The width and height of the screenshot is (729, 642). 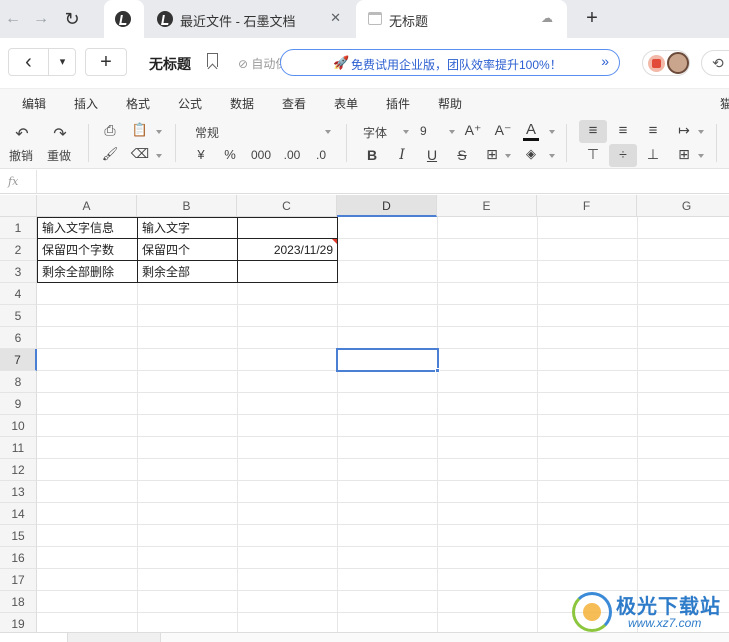 What do you see at coordinates (86, 103) in the screenshot?
I see `menu-insert: 插入` at bounding box center [86, 103].